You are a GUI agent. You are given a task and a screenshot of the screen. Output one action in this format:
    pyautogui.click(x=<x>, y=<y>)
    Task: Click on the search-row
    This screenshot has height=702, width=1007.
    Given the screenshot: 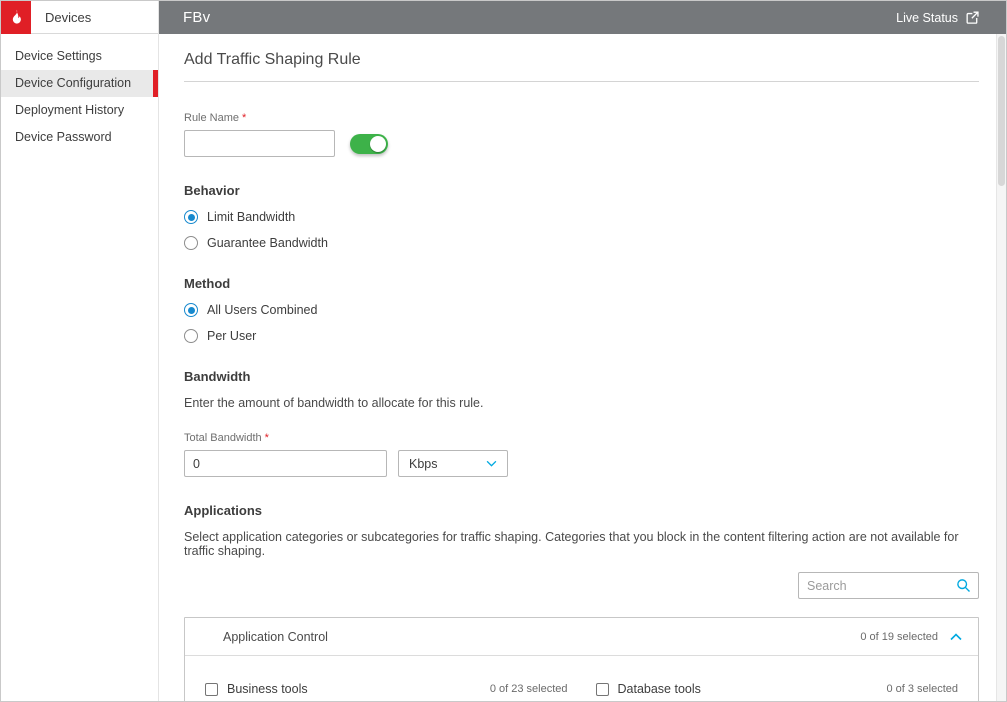 What is the action you would take?
    pyautogui.click(x=581, y=585)
    